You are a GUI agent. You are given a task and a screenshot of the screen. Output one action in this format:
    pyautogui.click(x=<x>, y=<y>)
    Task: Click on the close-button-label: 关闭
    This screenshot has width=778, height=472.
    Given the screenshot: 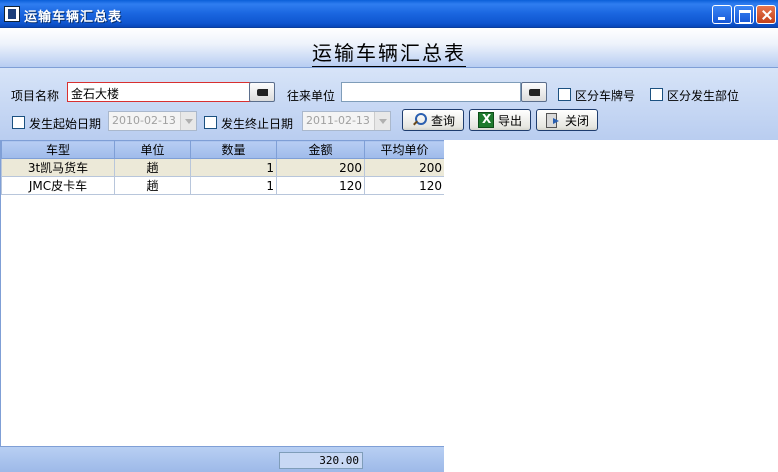 What is the action you would take?
    pyautogui.click(x=576, y=120)
    